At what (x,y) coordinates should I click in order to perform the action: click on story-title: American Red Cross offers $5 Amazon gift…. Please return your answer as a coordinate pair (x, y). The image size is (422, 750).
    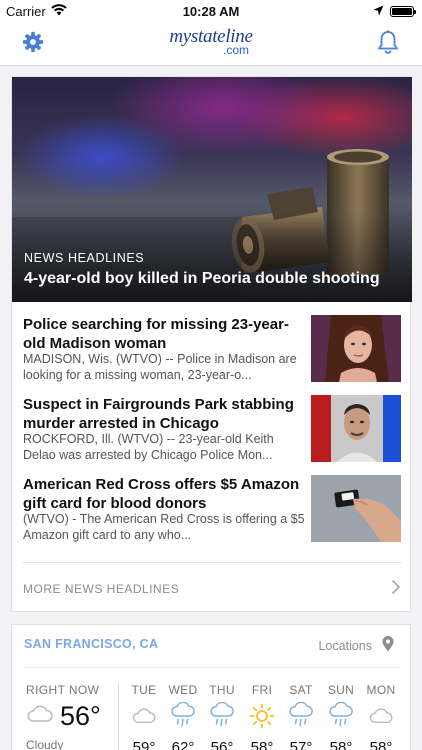
    Looking at the image, I should click on (161, 494).